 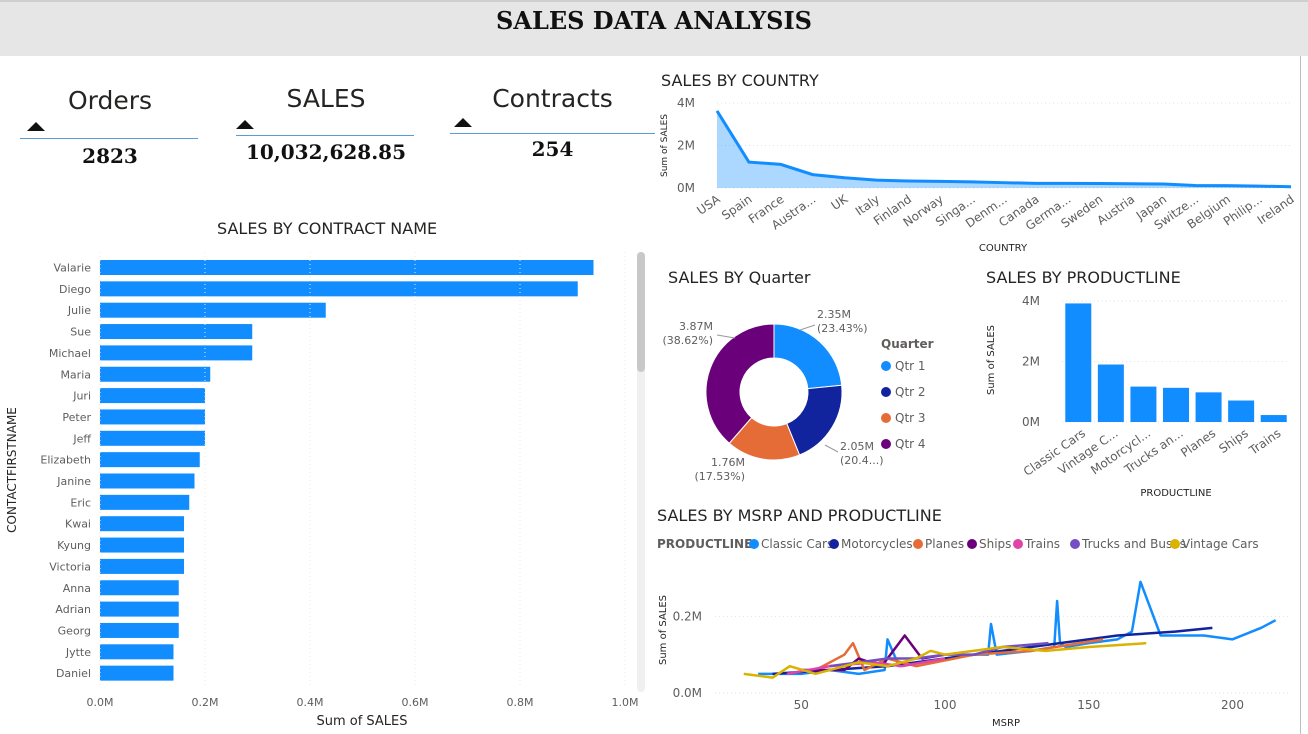 I want to click on x-axis-label: Sum of SALES, so click(x=361, y=721).